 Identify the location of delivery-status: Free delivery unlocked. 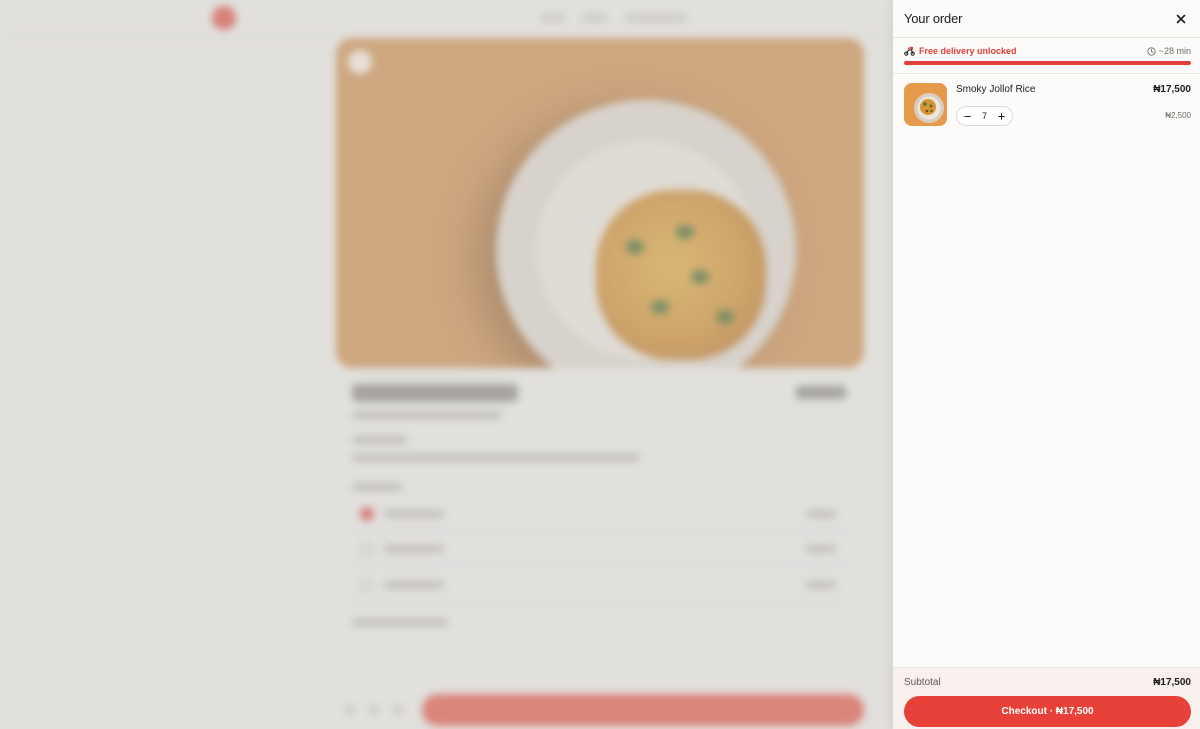
(960, 51).